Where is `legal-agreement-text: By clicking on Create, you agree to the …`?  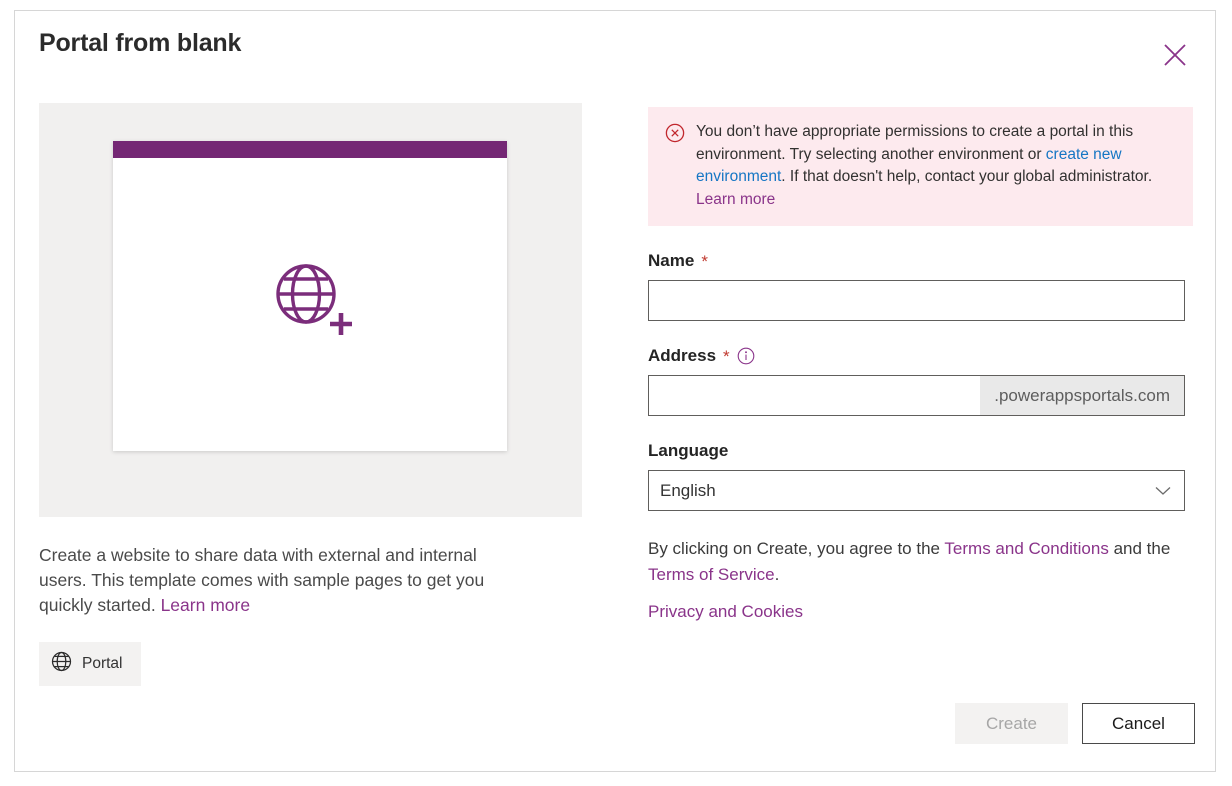
legal-agreement-text: By clicking on Create, you agree to the … is located at coordinates (916, 562).